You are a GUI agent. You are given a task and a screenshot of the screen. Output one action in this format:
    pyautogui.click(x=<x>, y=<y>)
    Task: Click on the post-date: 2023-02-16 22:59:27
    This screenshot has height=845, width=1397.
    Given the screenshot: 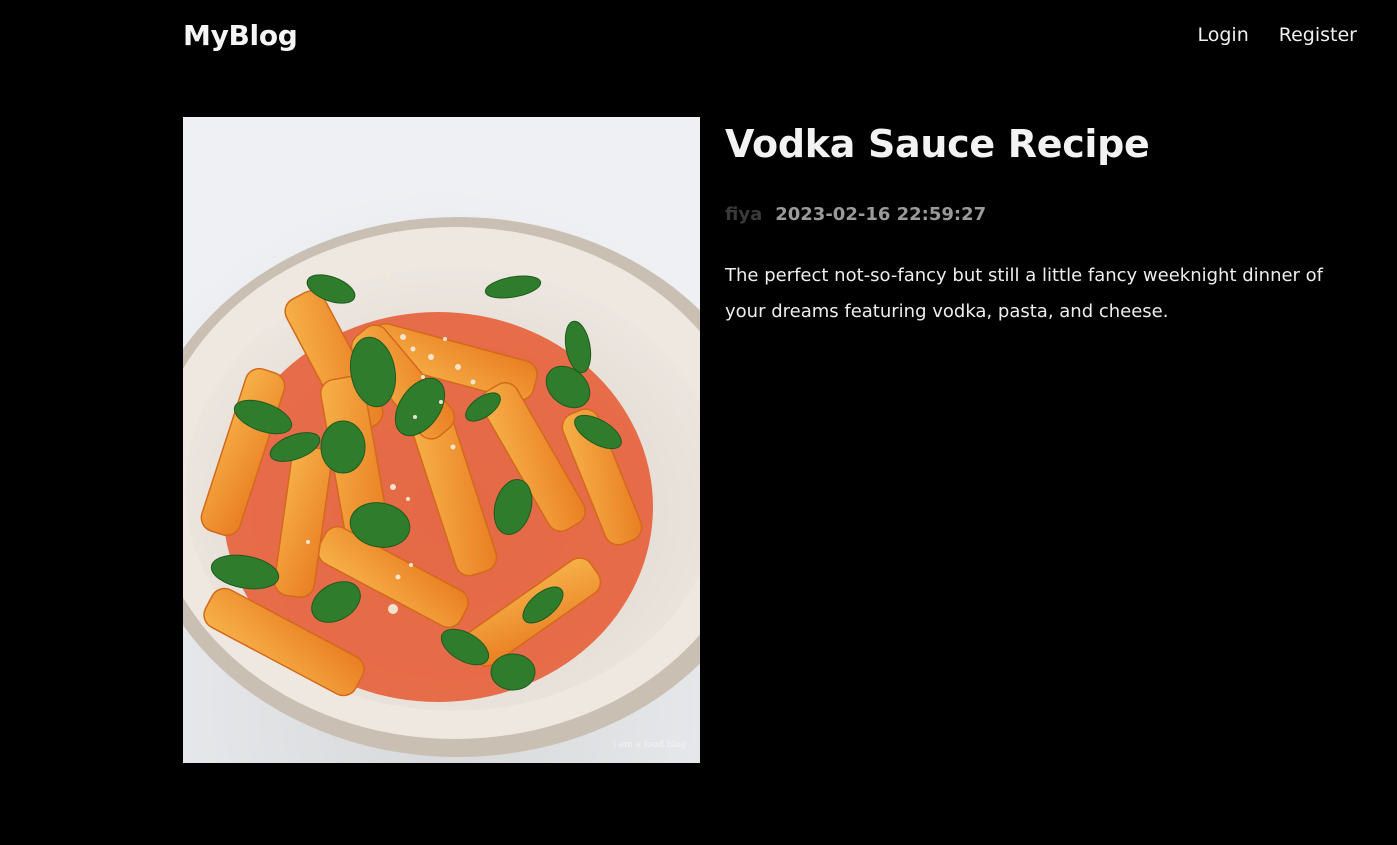 What is the action you would take?
    pyautogui.click(x=881, y=214)
    